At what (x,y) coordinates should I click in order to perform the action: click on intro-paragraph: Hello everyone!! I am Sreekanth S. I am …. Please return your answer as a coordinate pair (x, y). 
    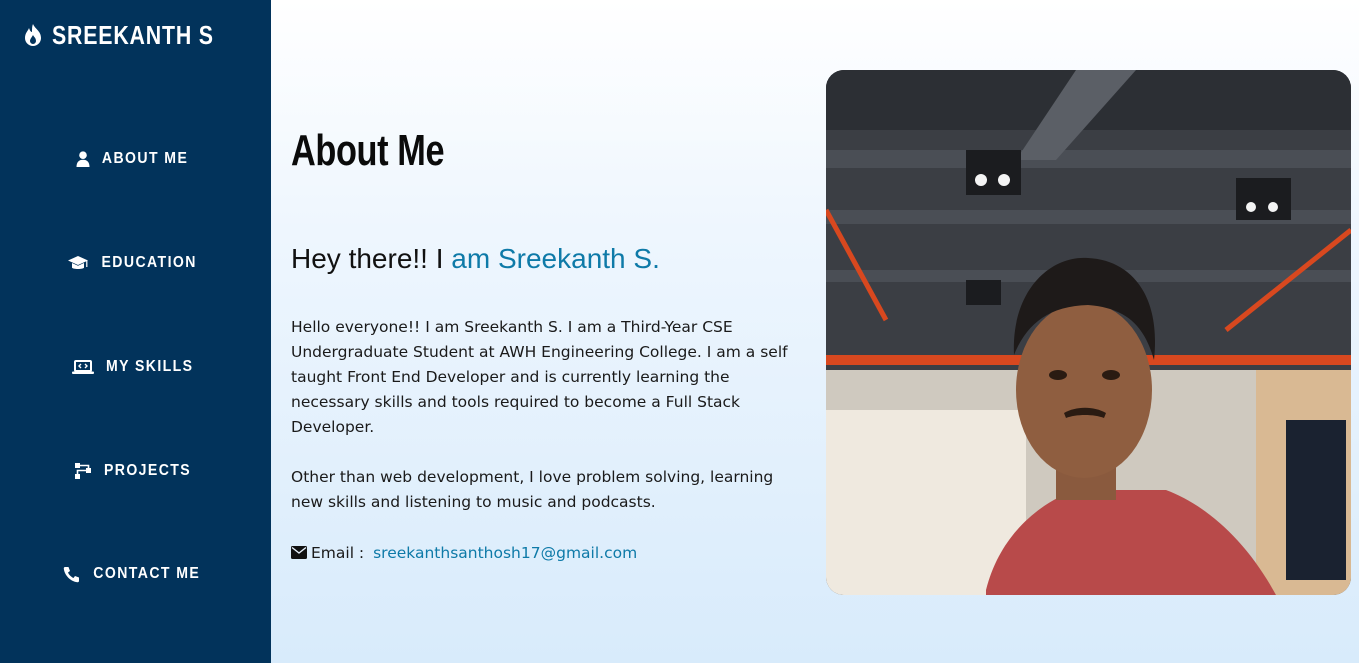
    Looking at the image, I should click on (539, 377).